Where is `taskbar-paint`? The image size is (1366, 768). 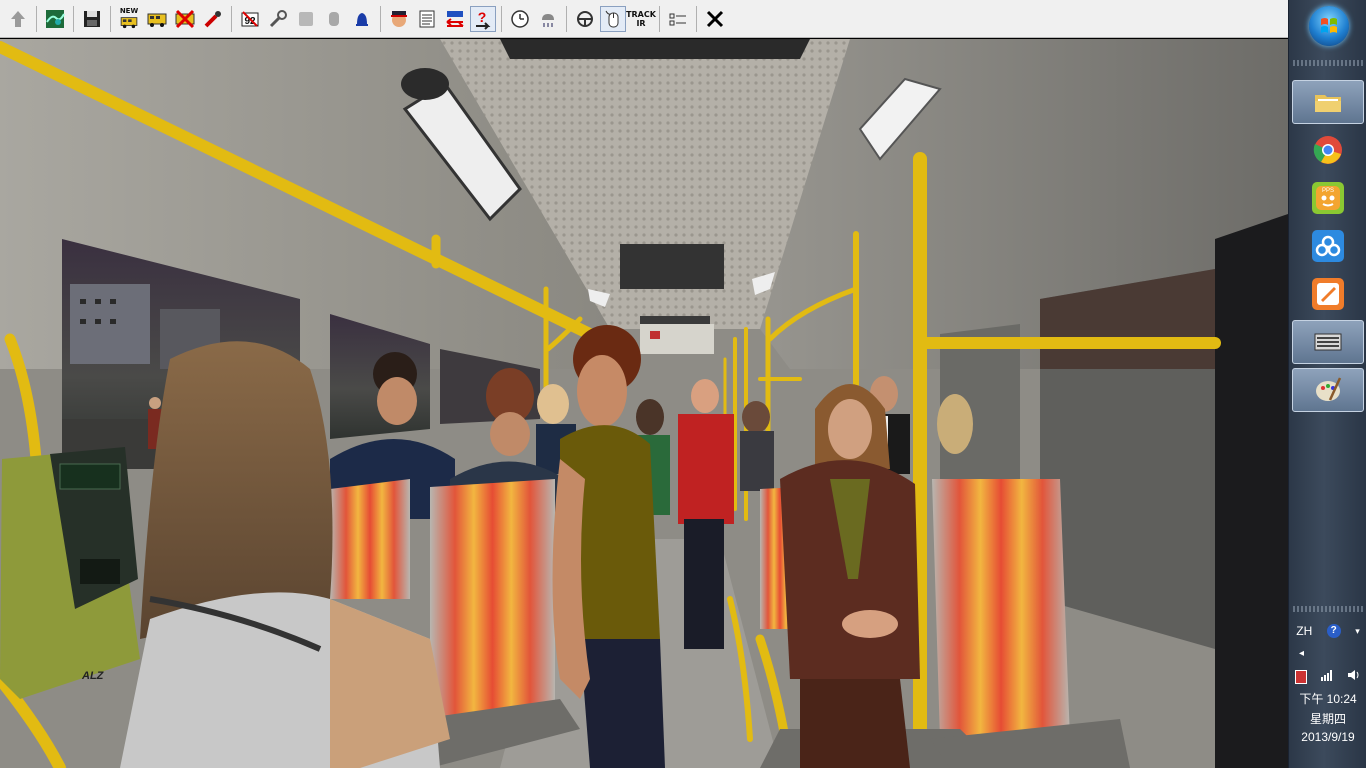
taskbar-paint is located at coordinates (1328, 390).